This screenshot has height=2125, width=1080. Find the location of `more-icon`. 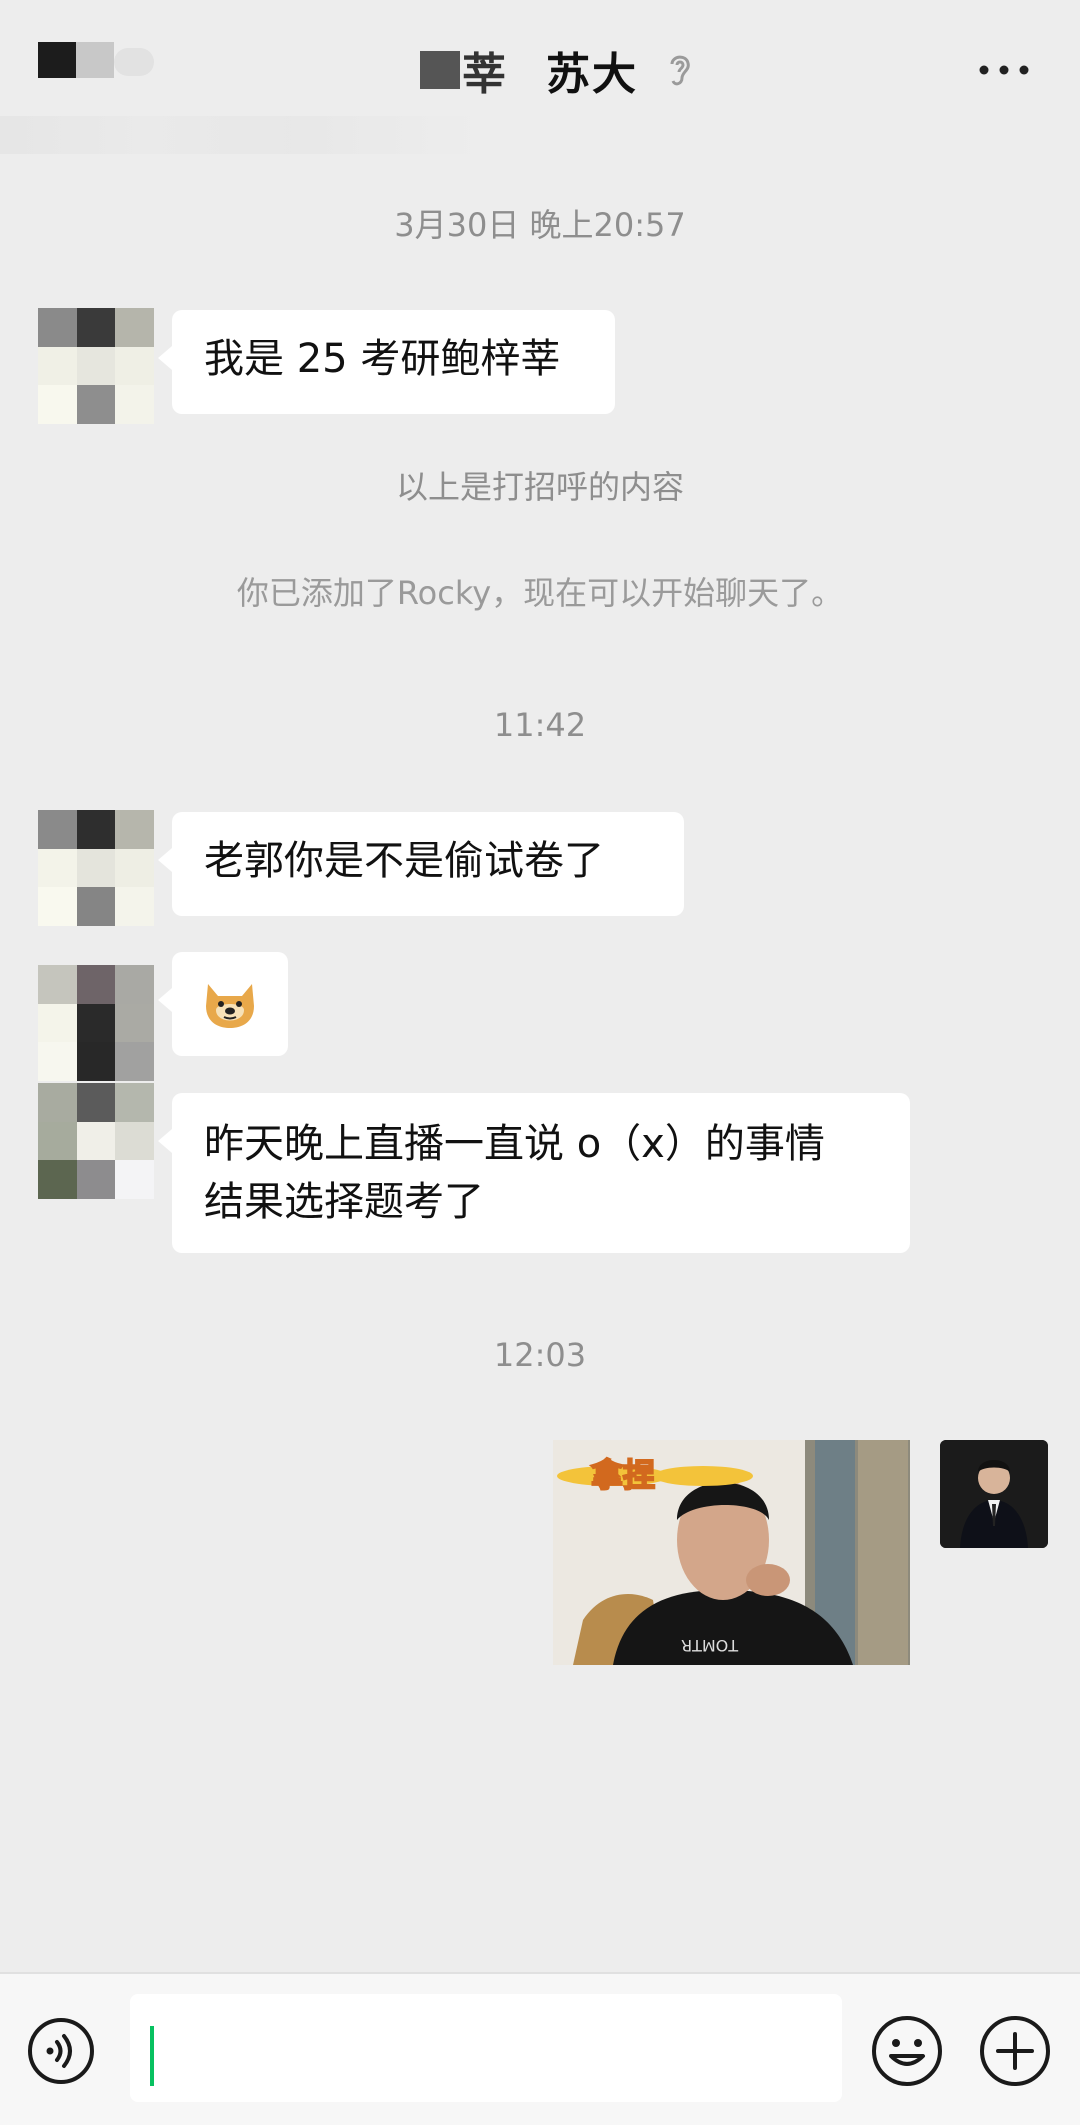

more-icon is located at coordinates (1004, 70).